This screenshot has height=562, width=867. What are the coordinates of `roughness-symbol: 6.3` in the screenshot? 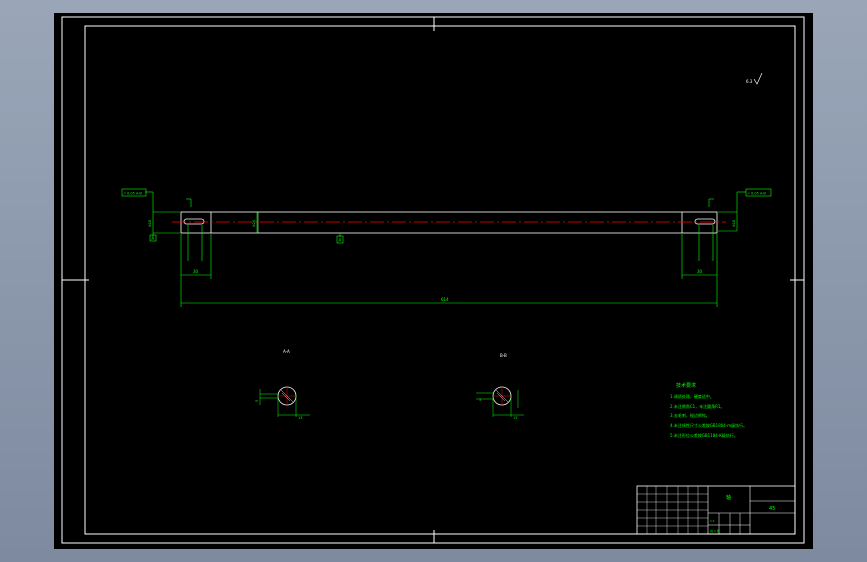 It's located at (754, 78).